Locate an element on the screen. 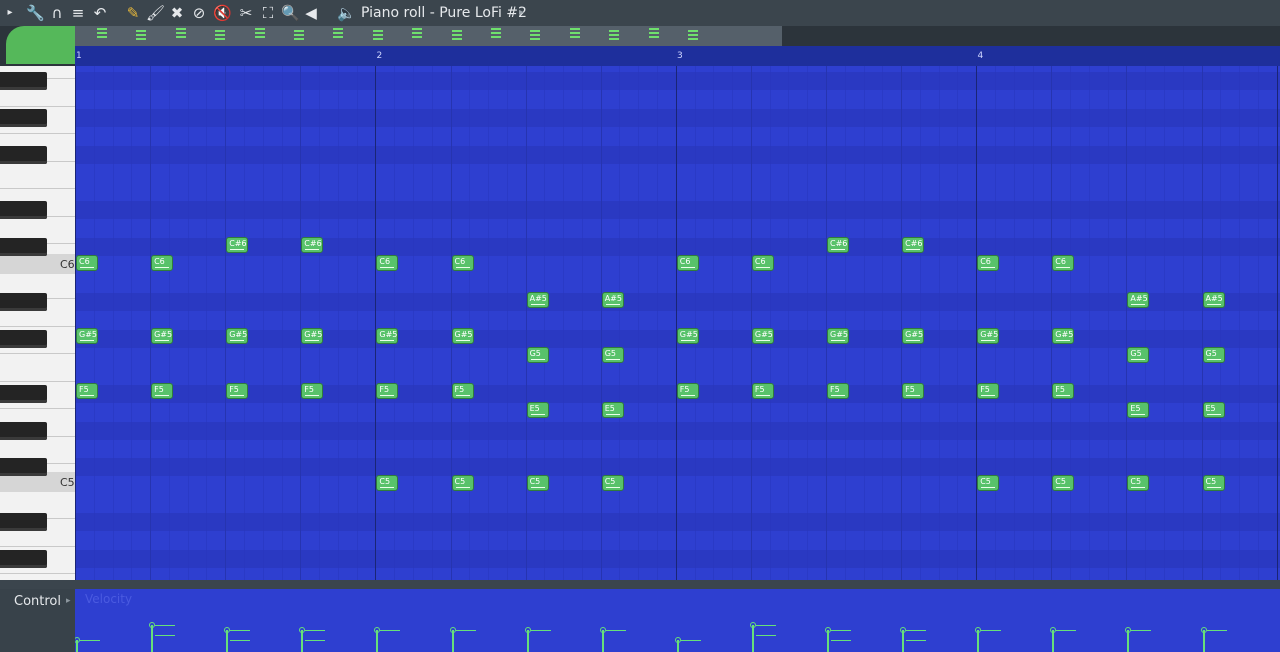 This screenshot has width=1280, height=652. wrench-icon: 🔧 is located at coordinates (35, 13).